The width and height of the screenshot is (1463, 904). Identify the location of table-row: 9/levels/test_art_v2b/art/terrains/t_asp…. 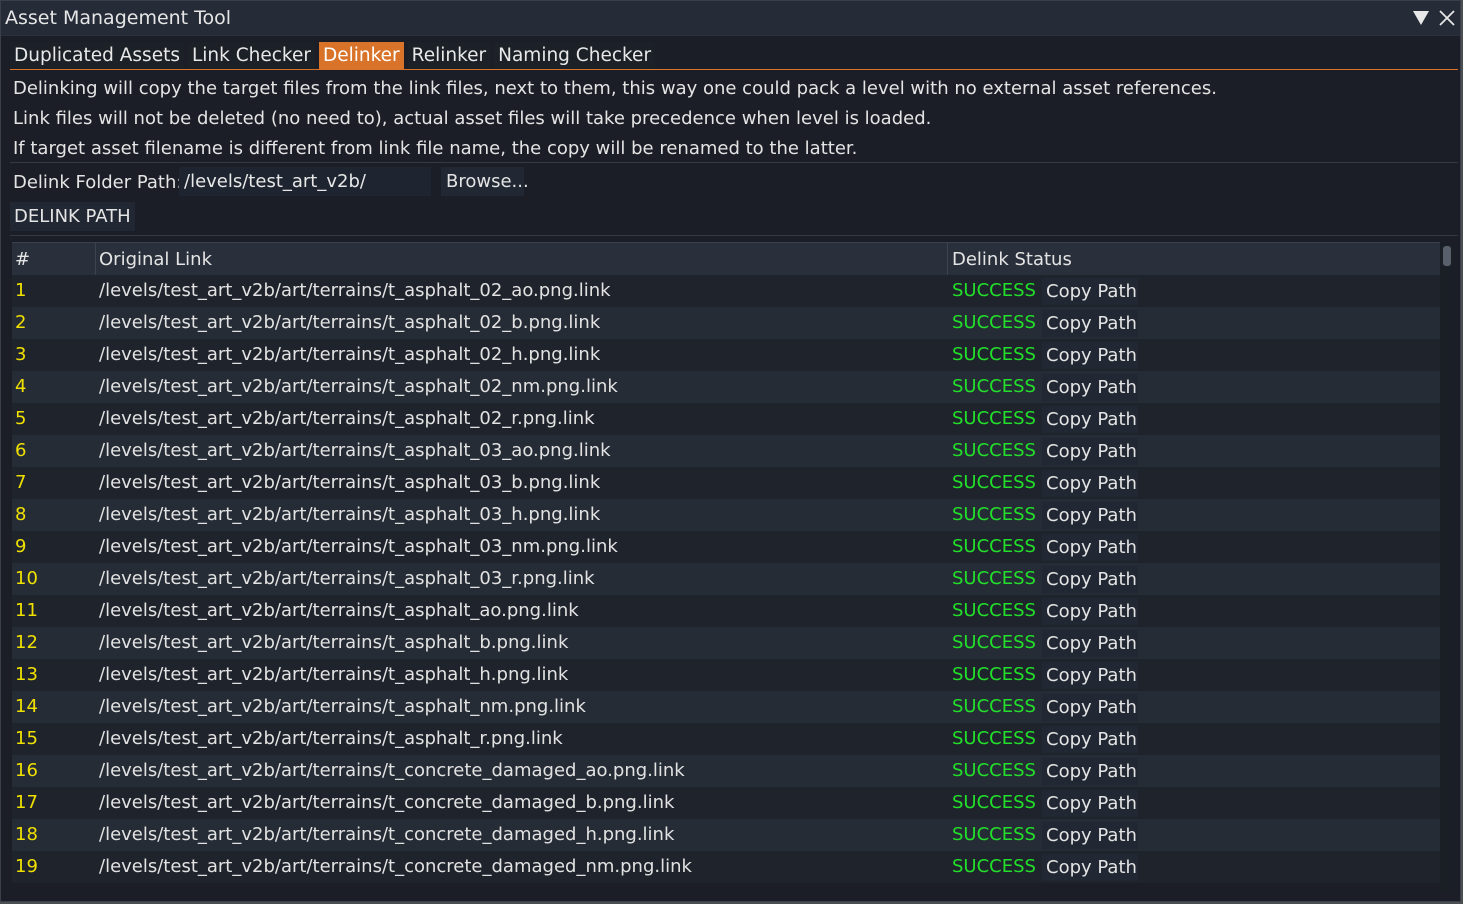
(726, 547).